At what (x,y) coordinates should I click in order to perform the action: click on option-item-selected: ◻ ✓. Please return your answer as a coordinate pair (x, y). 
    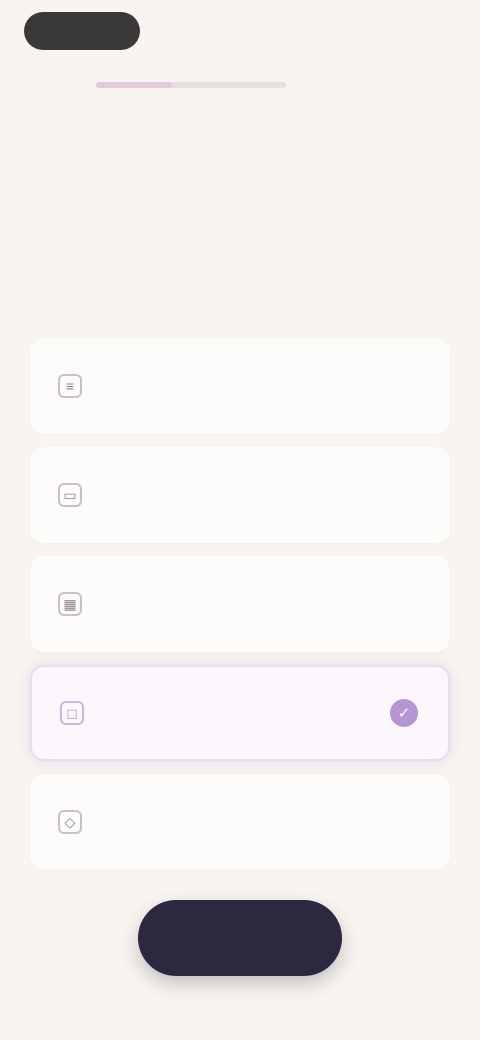
    Looking at the image, I should click on (240, 713).